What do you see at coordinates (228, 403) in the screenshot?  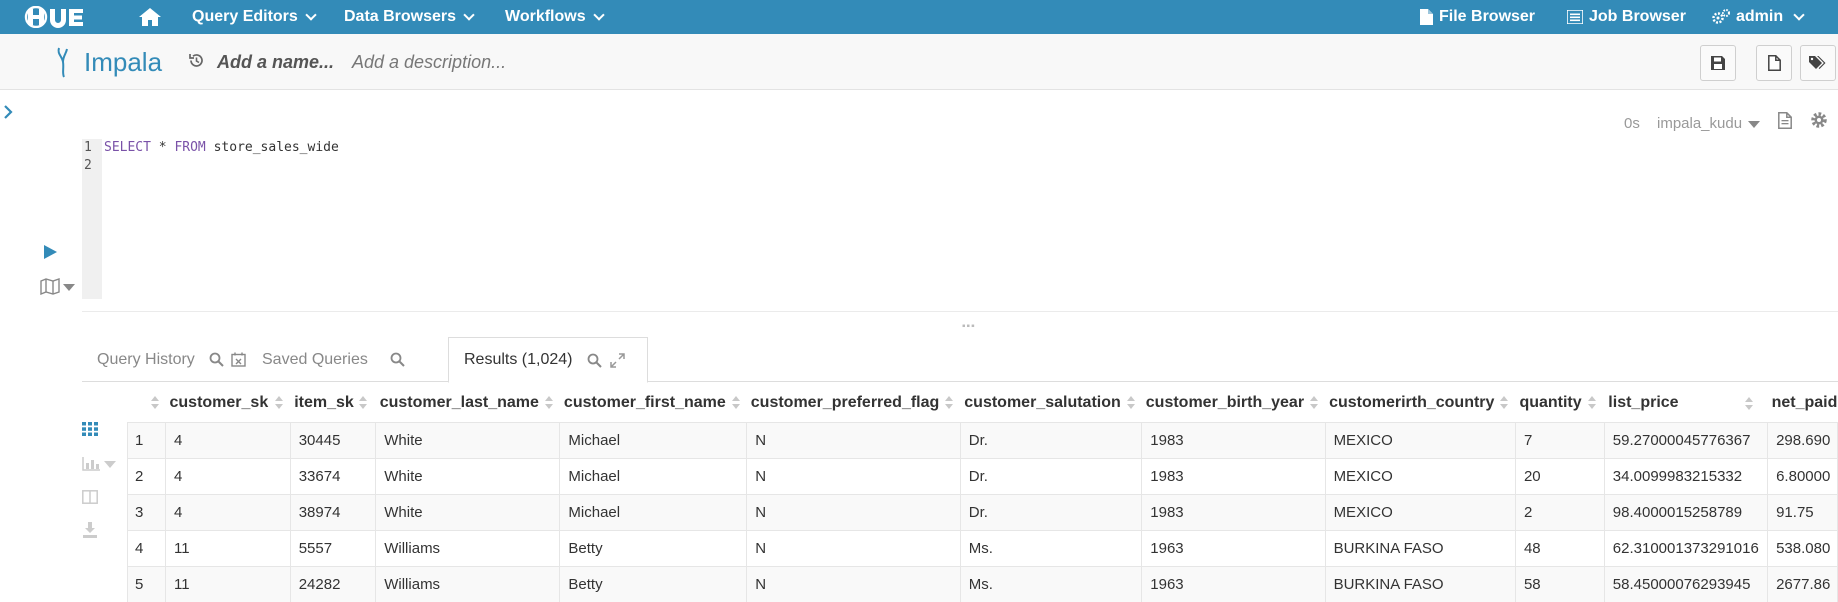 I see `column-header: customer_sk` at bounding box center [228, 403].